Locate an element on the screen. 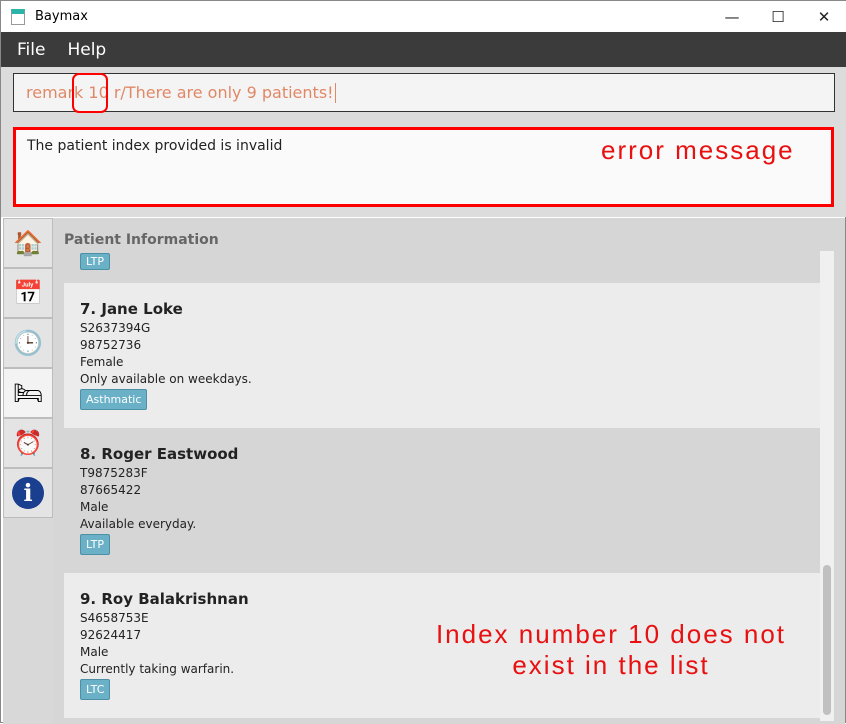  patient-phone: 87665422 is located at coordinates (111, 490).